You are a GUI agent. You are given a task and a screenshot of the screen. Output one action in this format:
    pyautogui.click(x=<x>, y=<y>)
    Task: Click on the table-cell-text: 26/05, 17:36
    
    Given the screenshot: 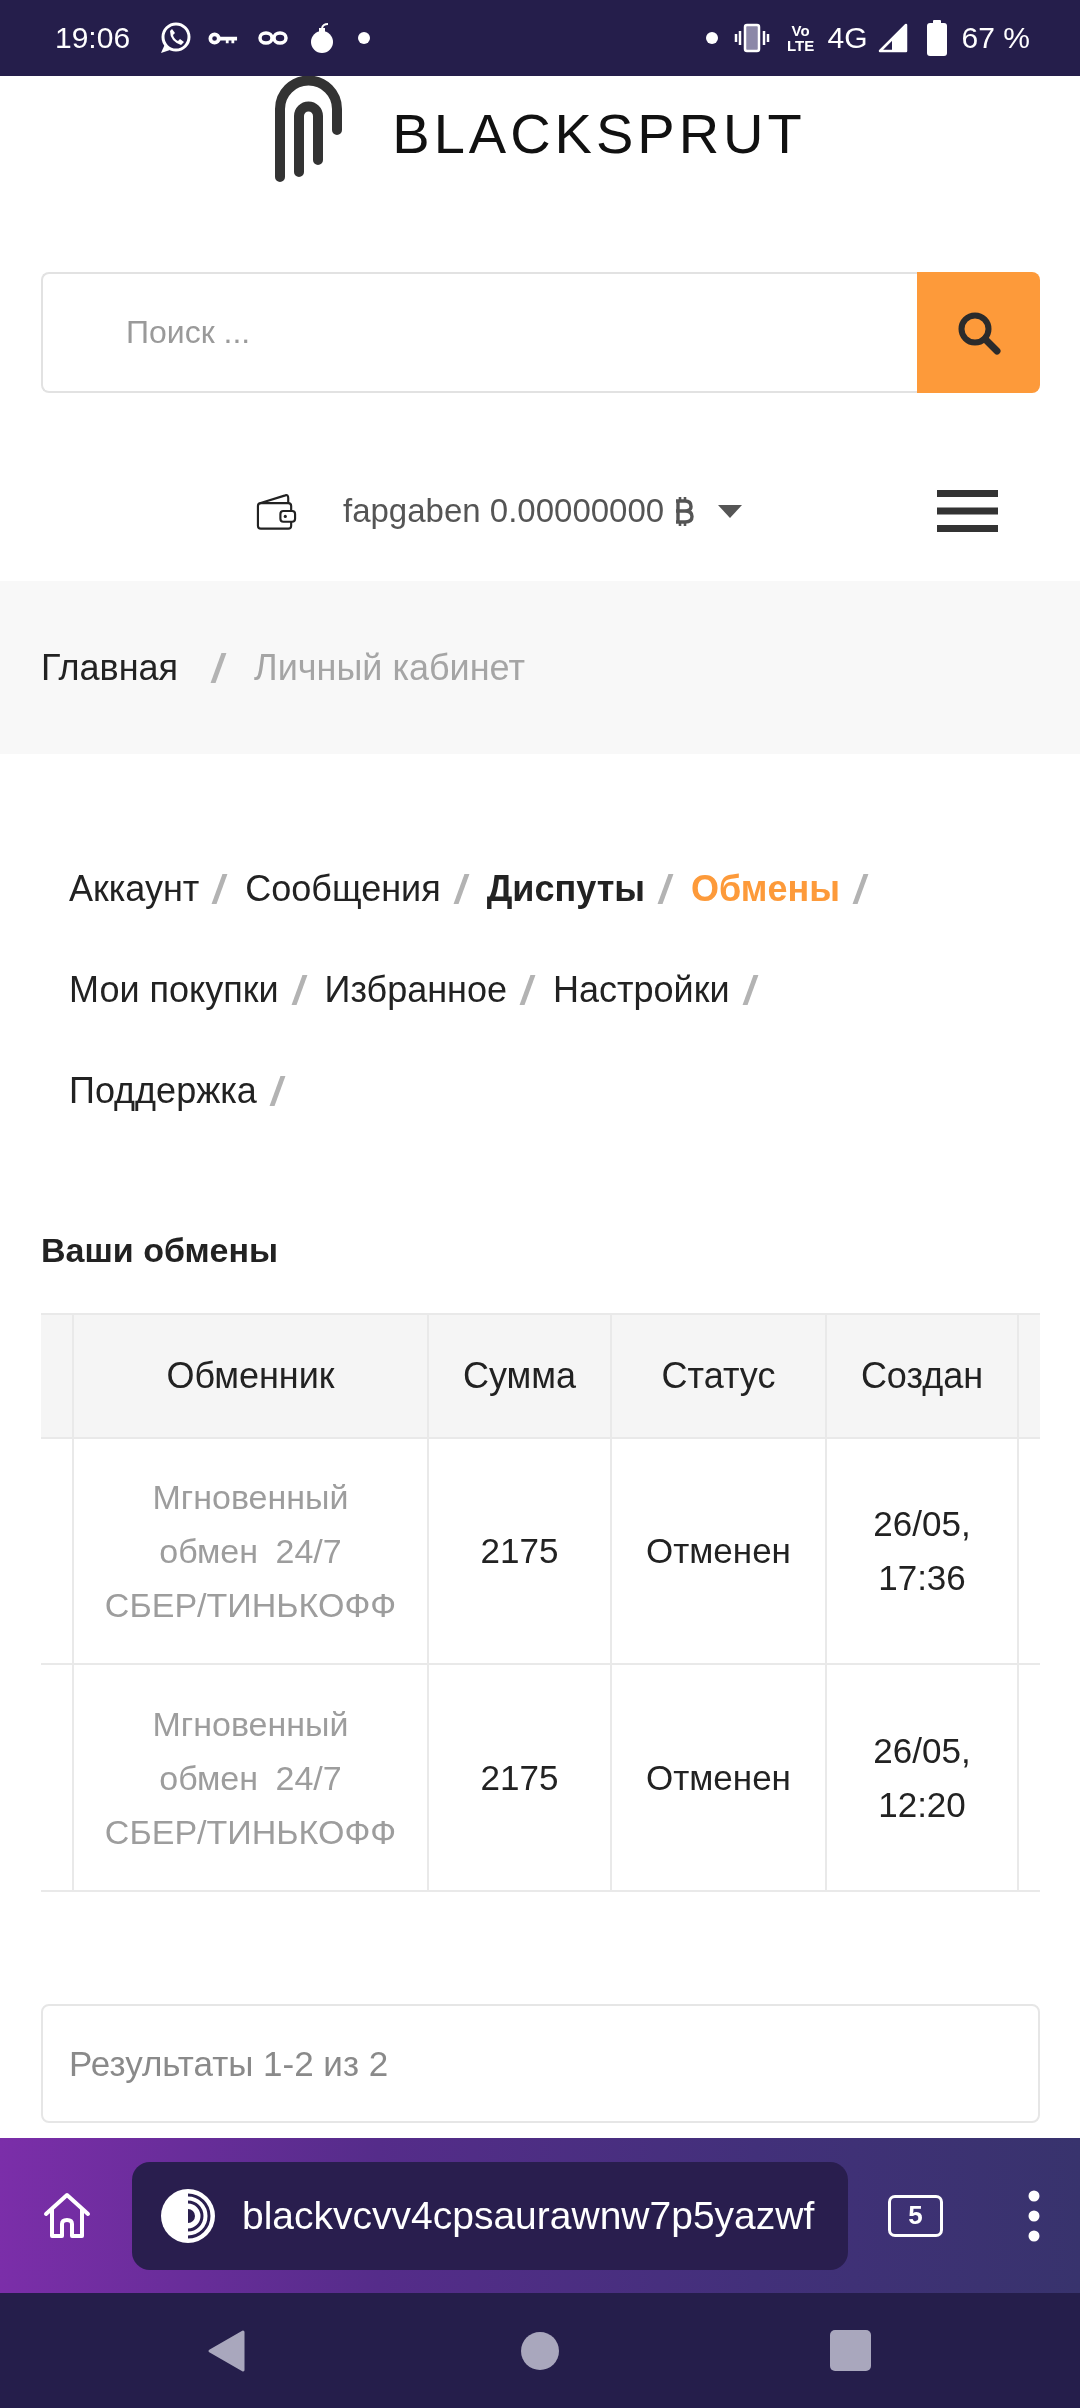 What is the action you would take?
    pyautogui.click(x=922, y=1551)
    